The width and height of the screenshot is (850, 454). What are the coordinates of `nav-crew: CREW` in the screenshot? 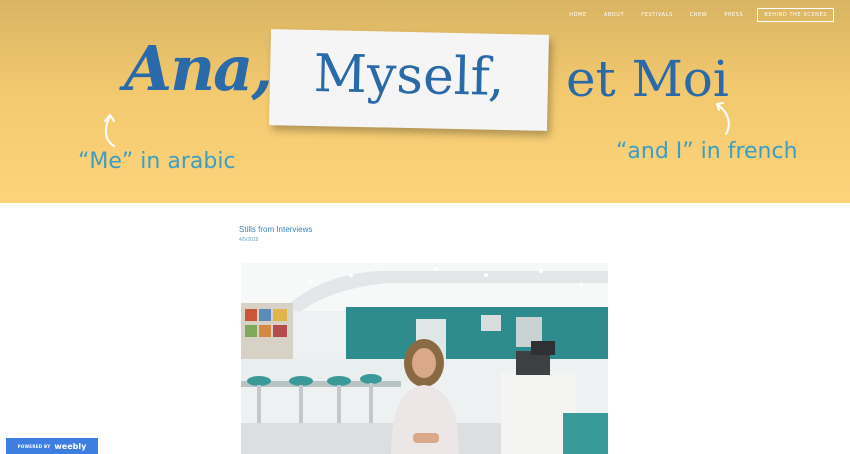 It's located at (698, 15).